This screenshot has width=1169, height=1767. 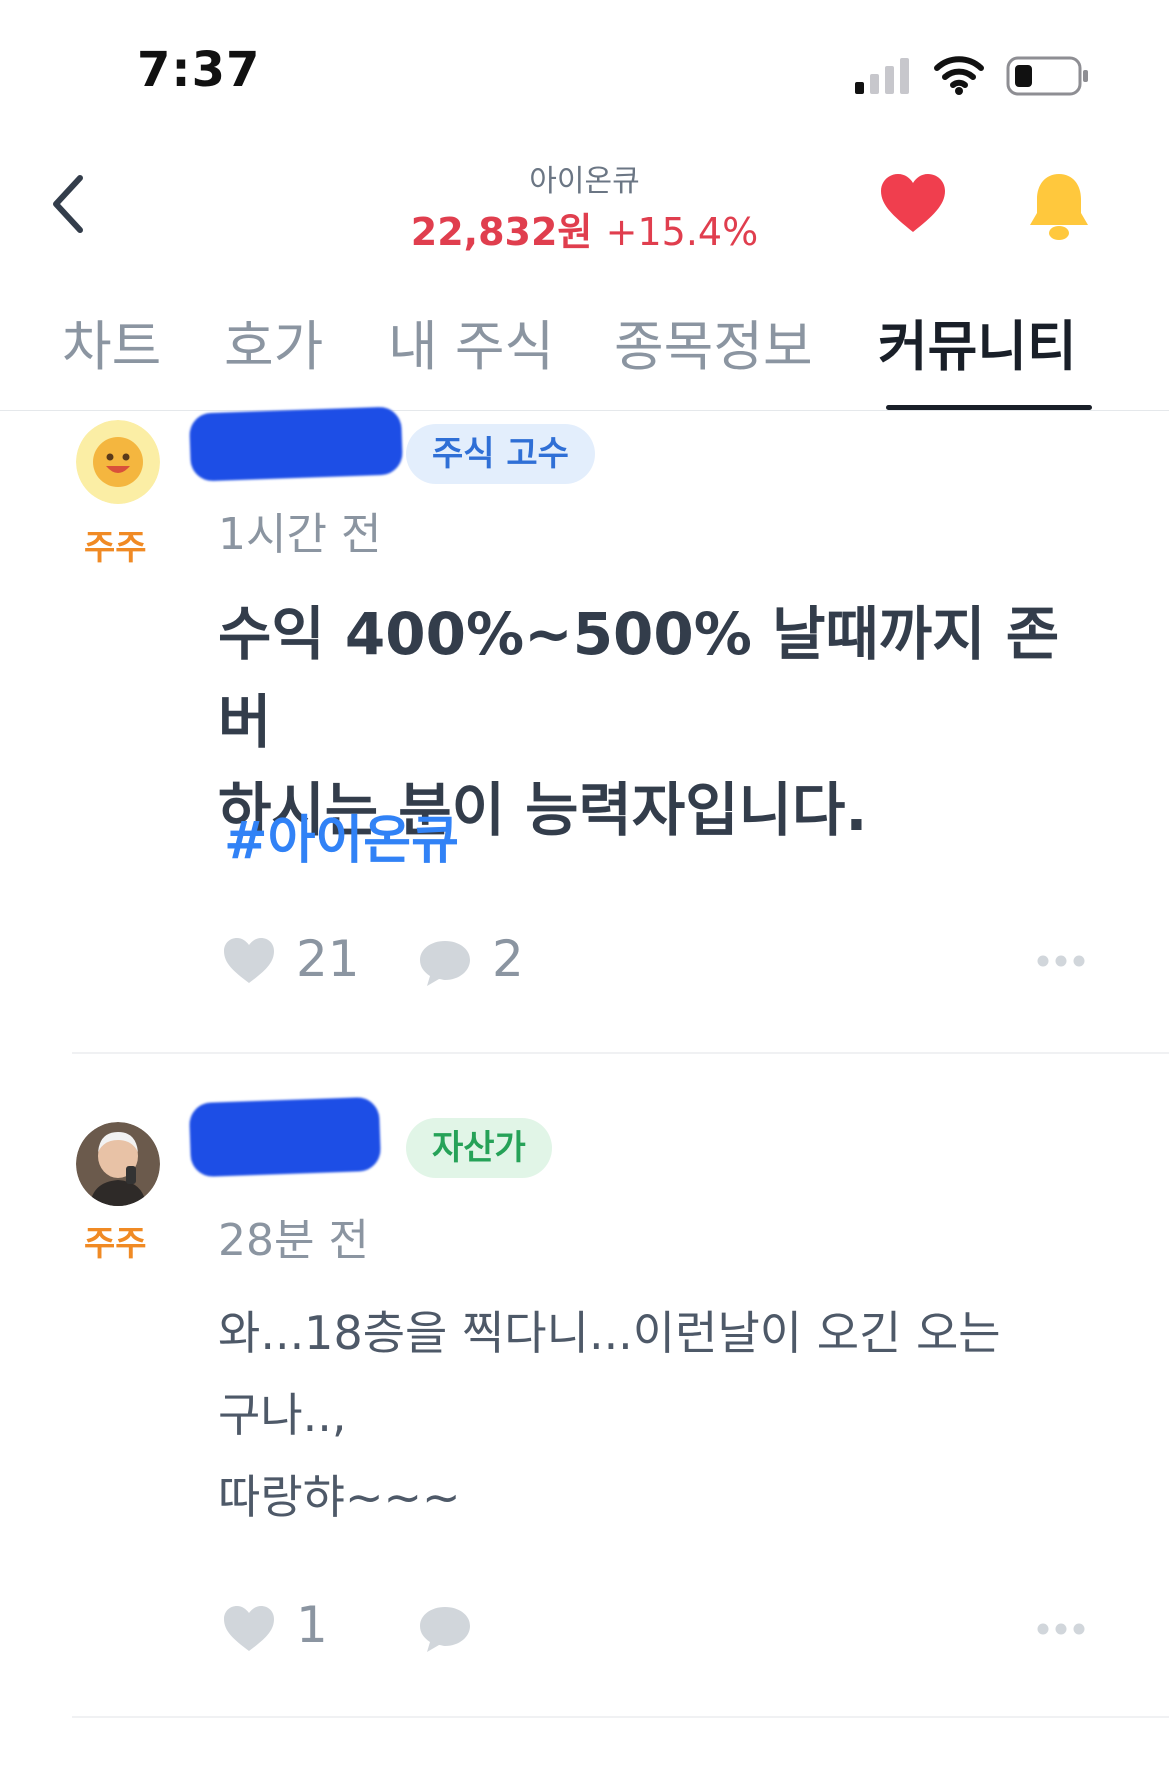 What do you see at coordinates (508, 959) in the screenshot?
I see `comment-count: 2` at bounding box center [508, 959].